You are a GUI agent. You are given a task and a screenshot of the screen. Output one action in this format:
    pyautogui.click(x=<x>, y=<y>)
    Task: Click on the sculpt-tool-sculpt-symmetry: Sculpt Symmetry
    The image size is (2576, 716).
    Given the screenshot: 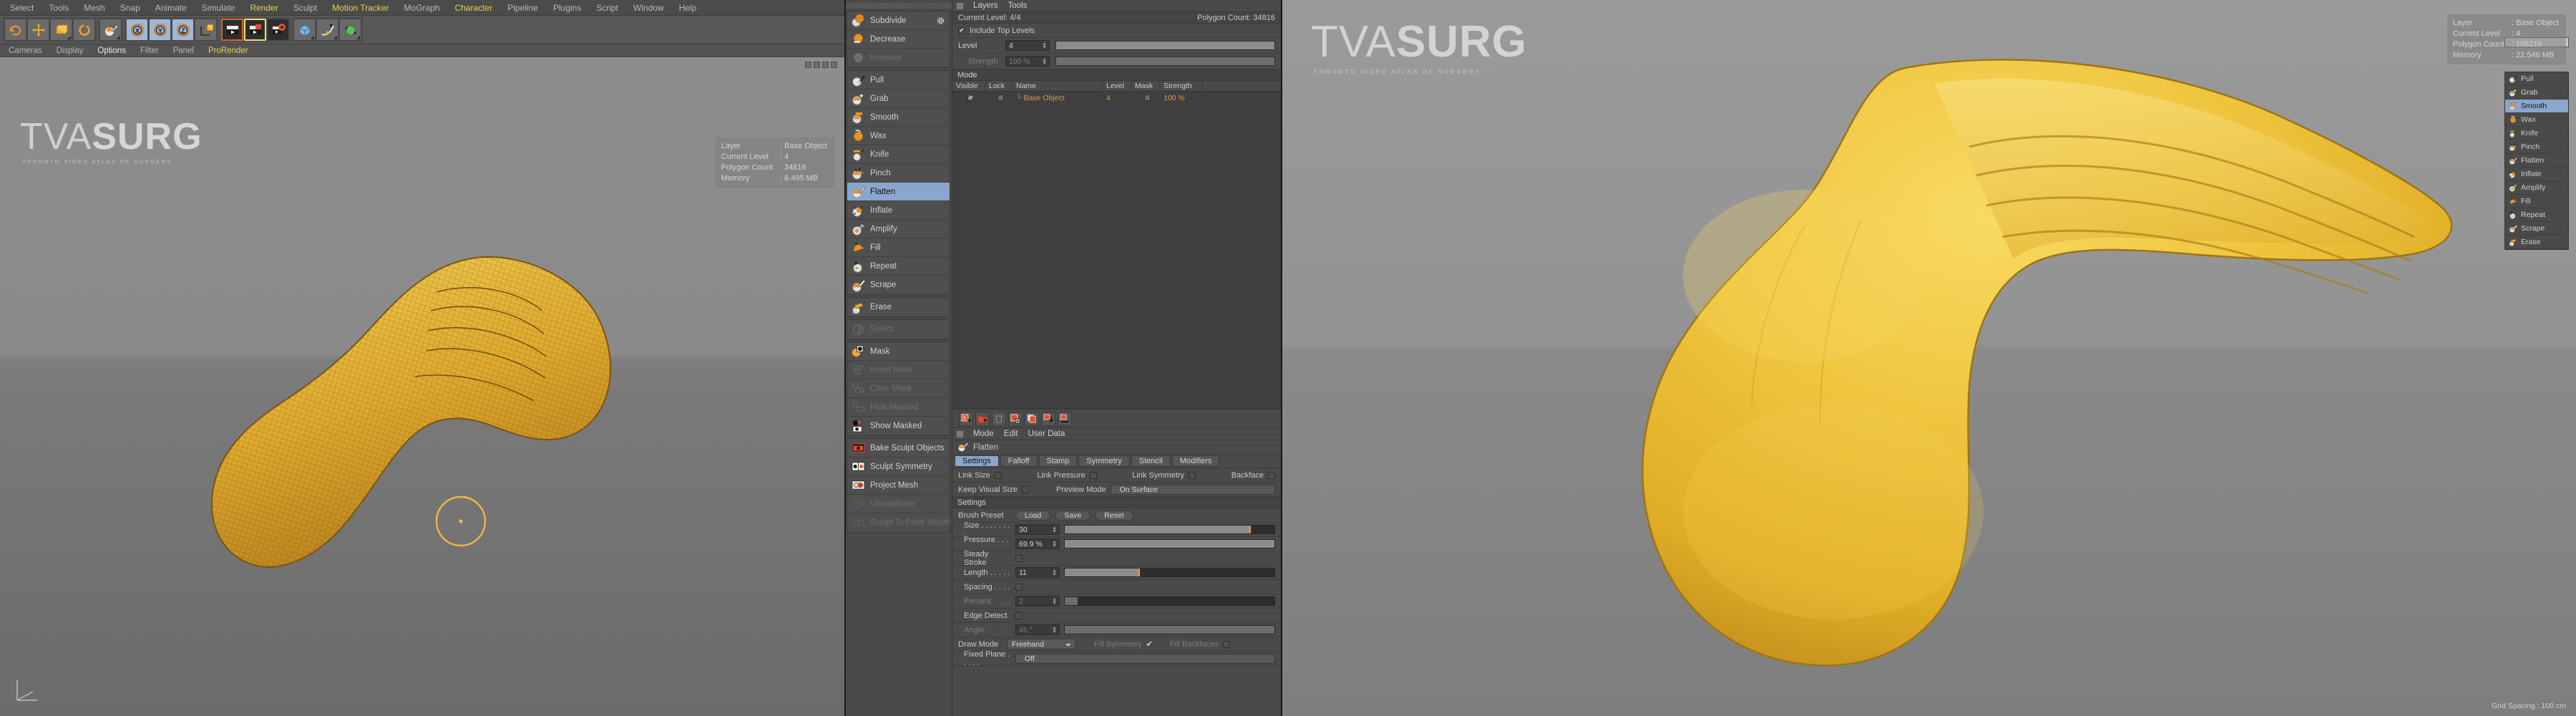 What is the action you would take?
    pyautogui.click(x=898, y=467)
    